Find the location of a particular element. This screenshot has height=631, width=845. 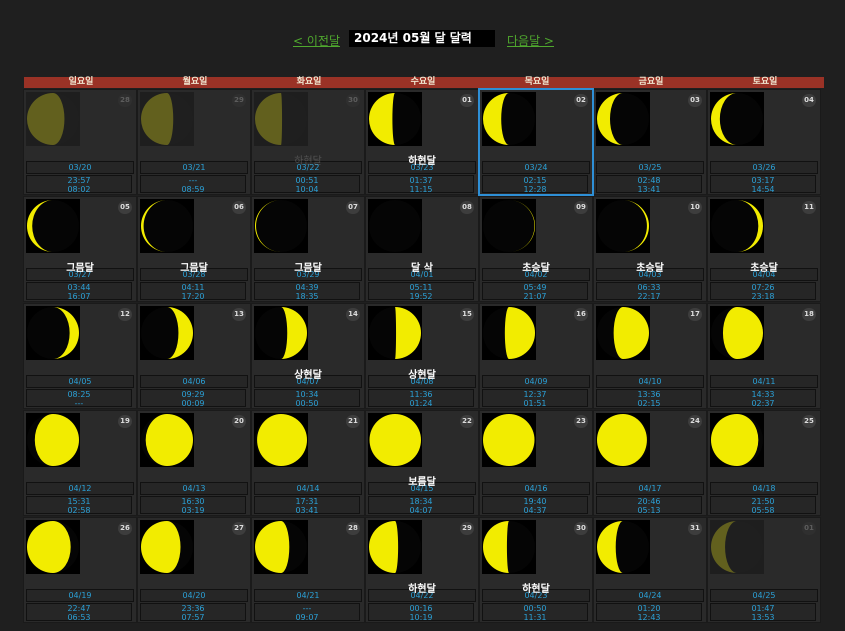

day-cell: 28 03/20 23:57 08:02 is located at coordinates (80, 142).